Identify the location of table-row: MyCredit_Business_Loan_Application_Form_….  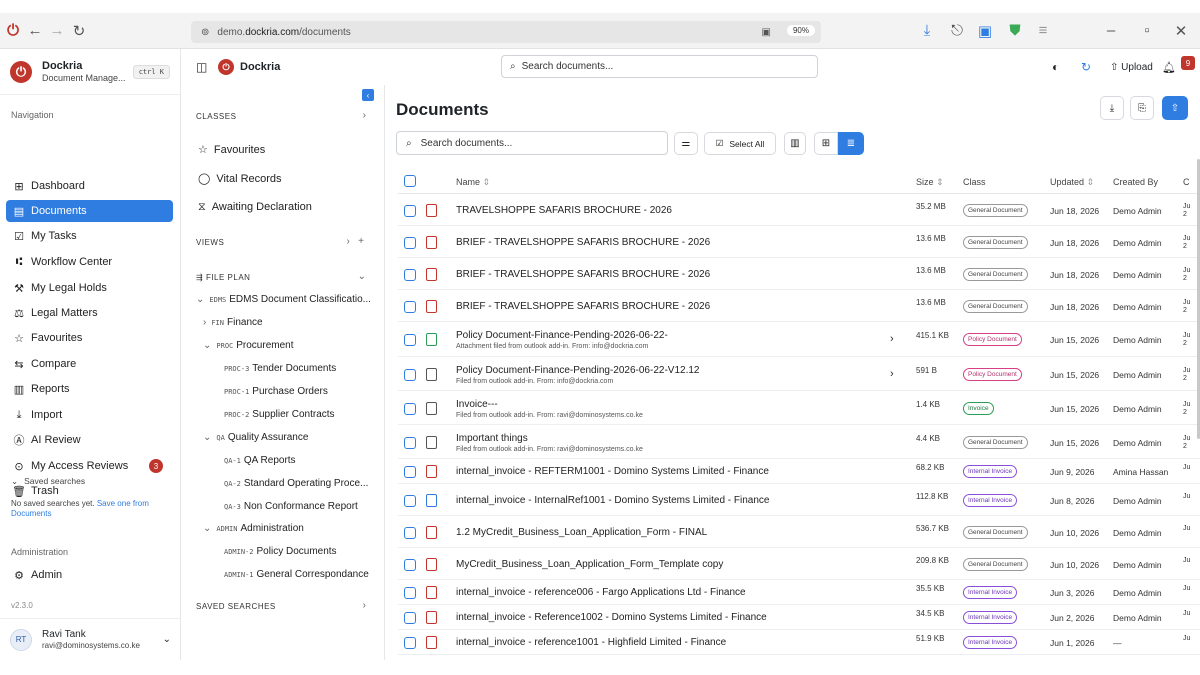
(799, 564).